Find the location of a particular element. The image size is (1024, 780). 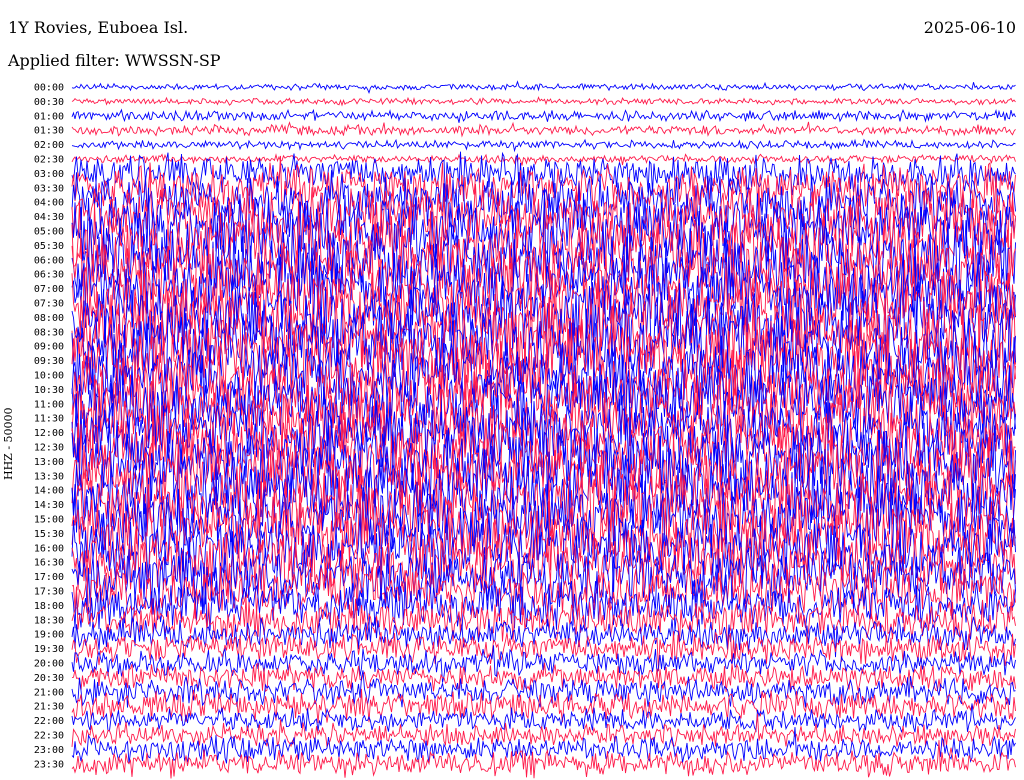

row-time-label: 03:30 is located at coordinates (49, 188).